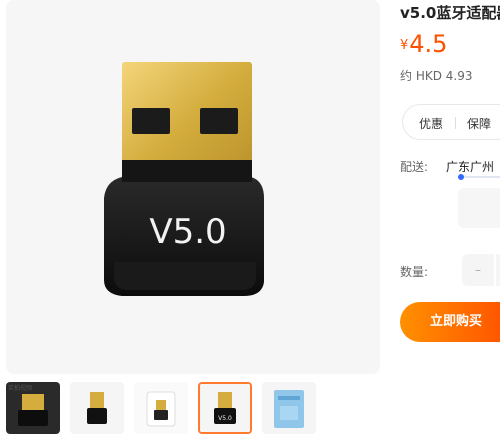 The image size is (500, 434). Describe the element at coordinates (479, 208) in the screenshot. I see `shipping-option-box` at that location.